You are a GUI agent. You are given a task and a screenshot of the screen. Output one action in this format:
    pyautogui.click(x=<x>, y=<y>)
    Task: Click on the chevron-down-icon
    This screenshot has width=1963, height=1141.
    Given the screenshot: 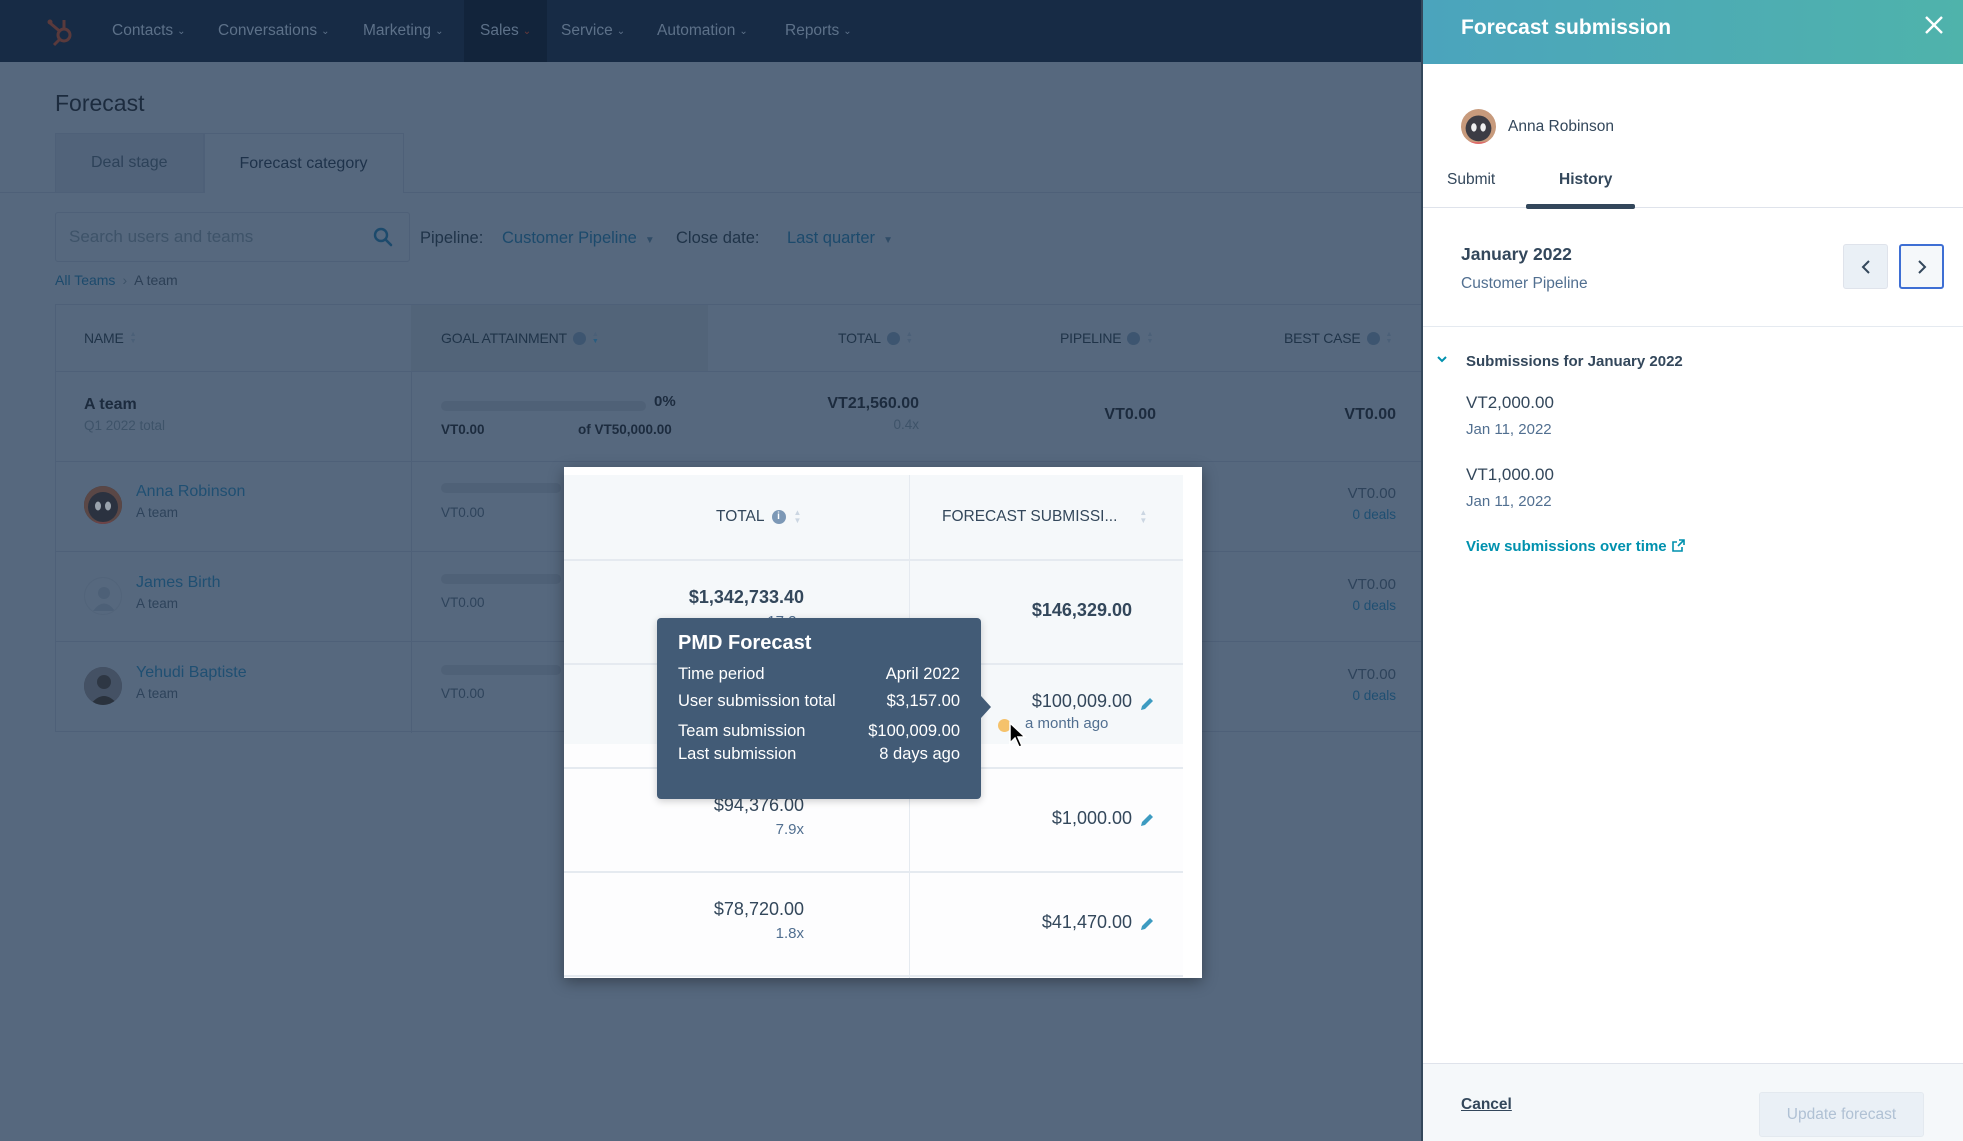 What is the action you would take?
    pyautogui.click(x=1442, y=359)
    